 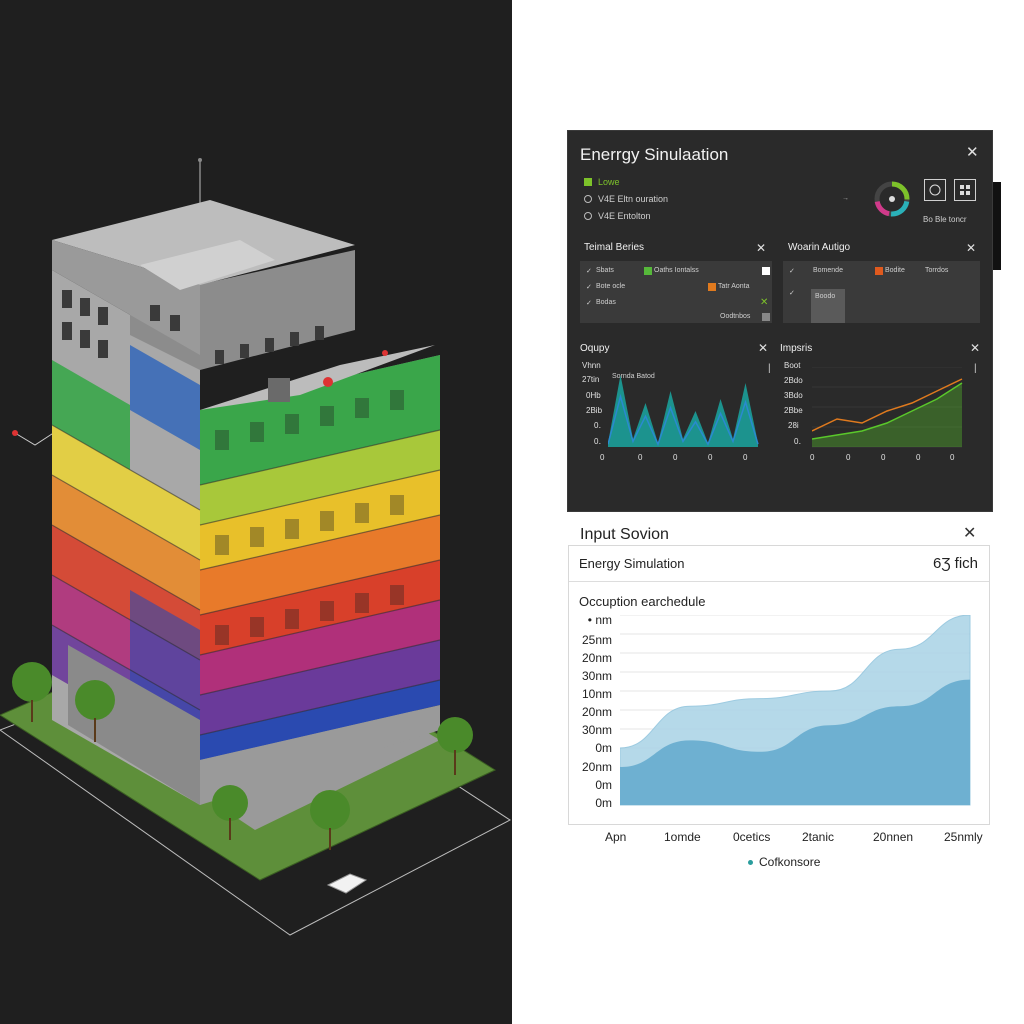 What do you see at coordinates (965, 190) in the screenshot?
I see `grid-icon` at bounding box center [965, 190].